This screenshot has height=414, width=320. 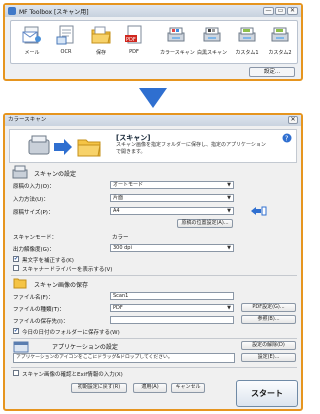 What do you see at coordinates (267, 393) in the screenshot?
I see `start-button: スタート` at bounding box center [267, 393].